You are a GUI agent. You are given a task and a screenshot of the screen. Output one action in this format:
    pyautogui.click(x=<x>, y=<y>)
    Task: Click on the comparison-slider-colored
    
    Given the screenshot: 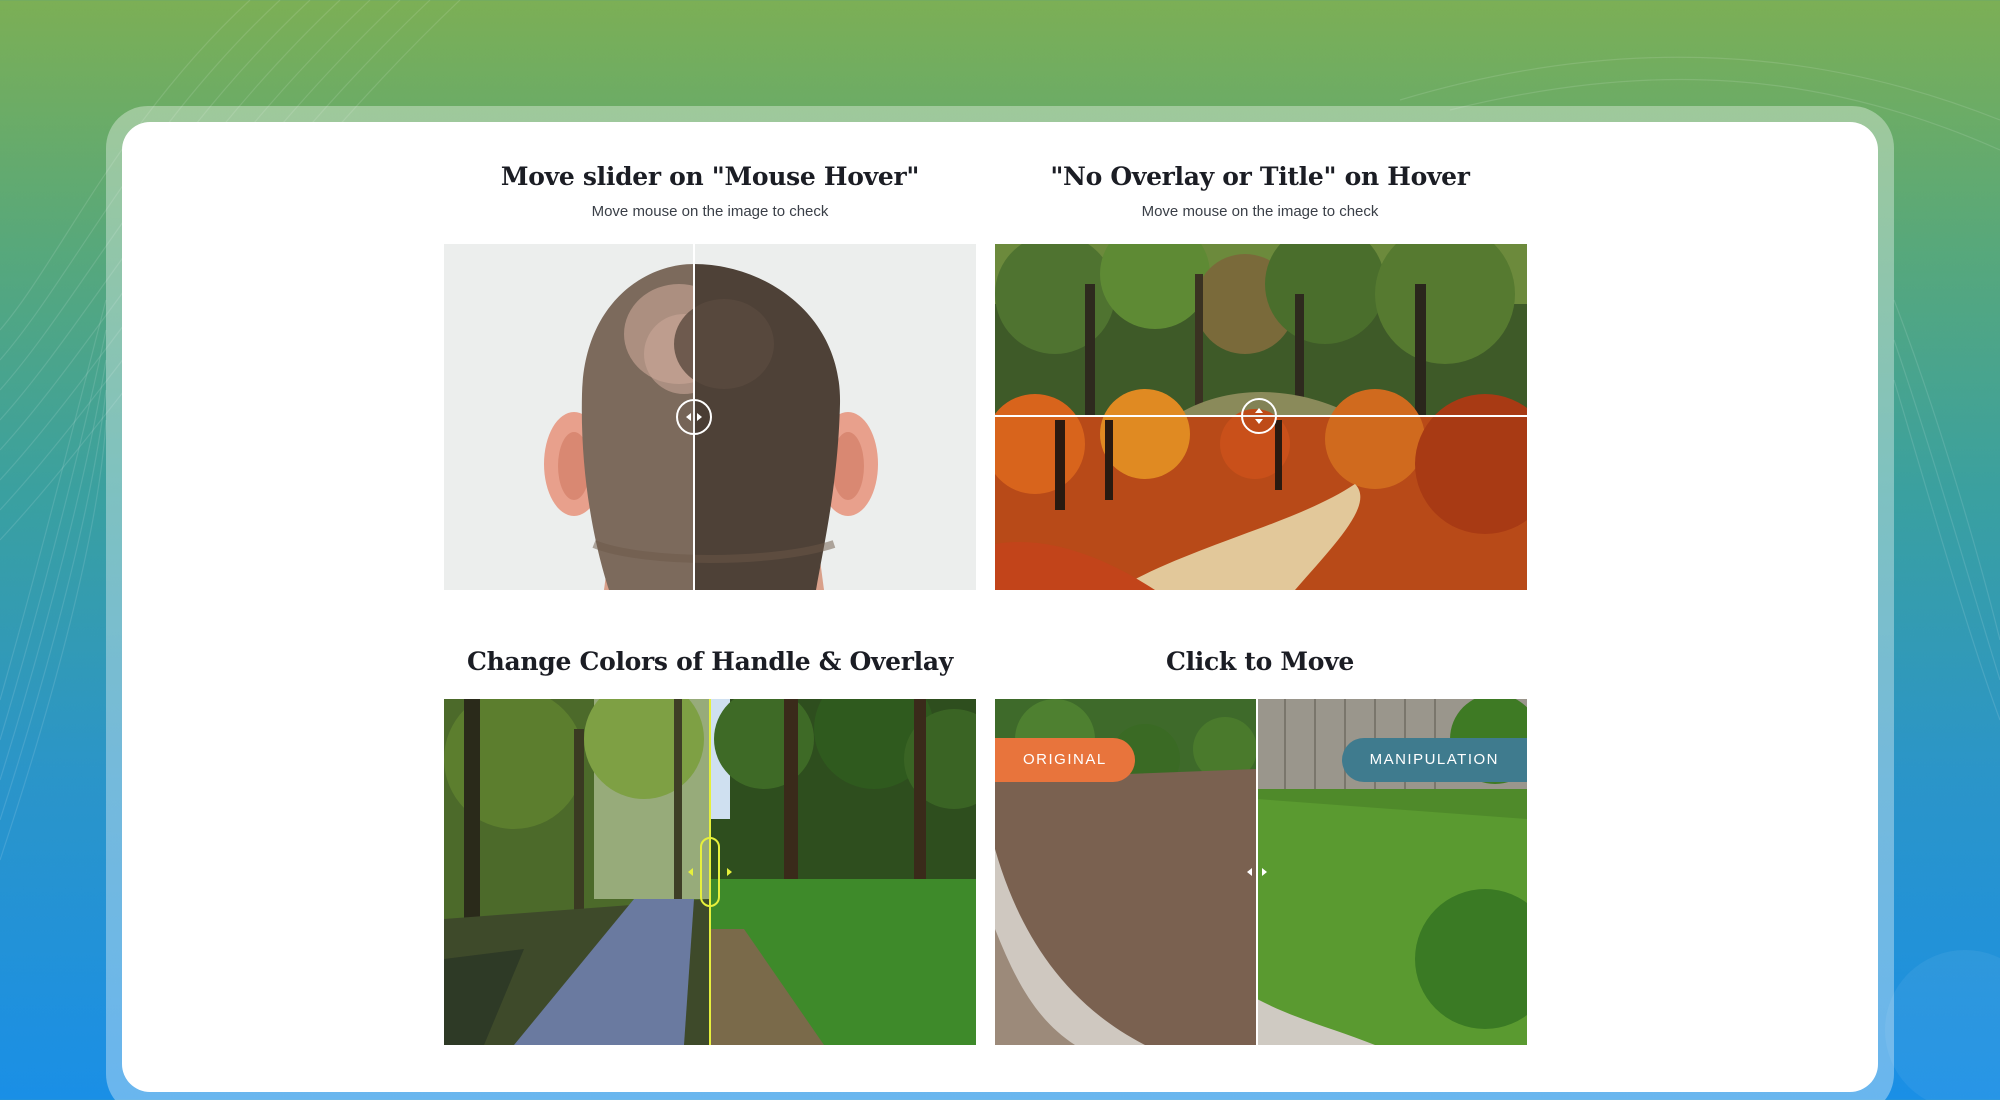 What is the action you would take?
    pyautogui.click(x=710, y=872)
    